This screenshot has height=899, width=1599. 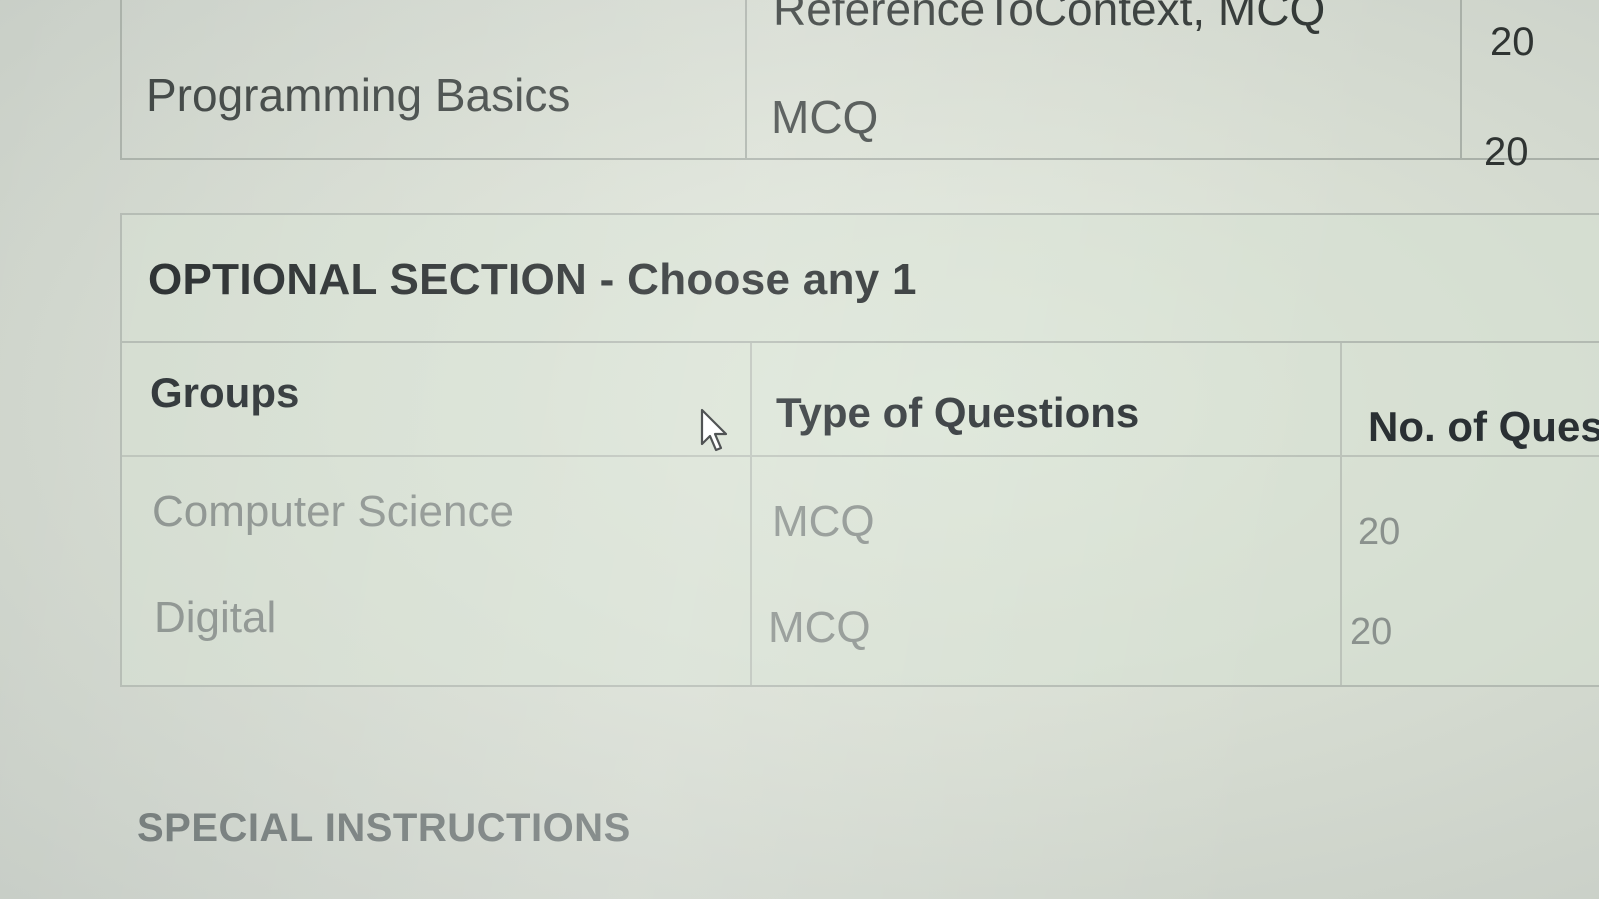 What do you see at coordinates (1483, 426) in the screenshot?
I see `column-header-number-of-questions: No. of Ques` at bounding box center [1483, 426].